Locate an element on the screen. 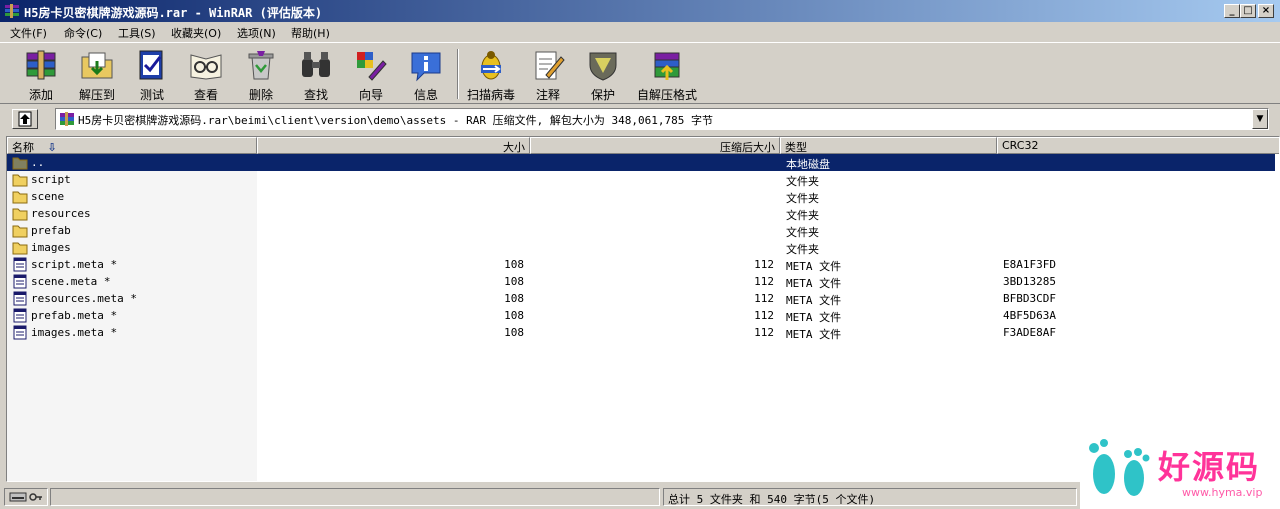  minimize-button: _ is located at coordinates (1232, 11).